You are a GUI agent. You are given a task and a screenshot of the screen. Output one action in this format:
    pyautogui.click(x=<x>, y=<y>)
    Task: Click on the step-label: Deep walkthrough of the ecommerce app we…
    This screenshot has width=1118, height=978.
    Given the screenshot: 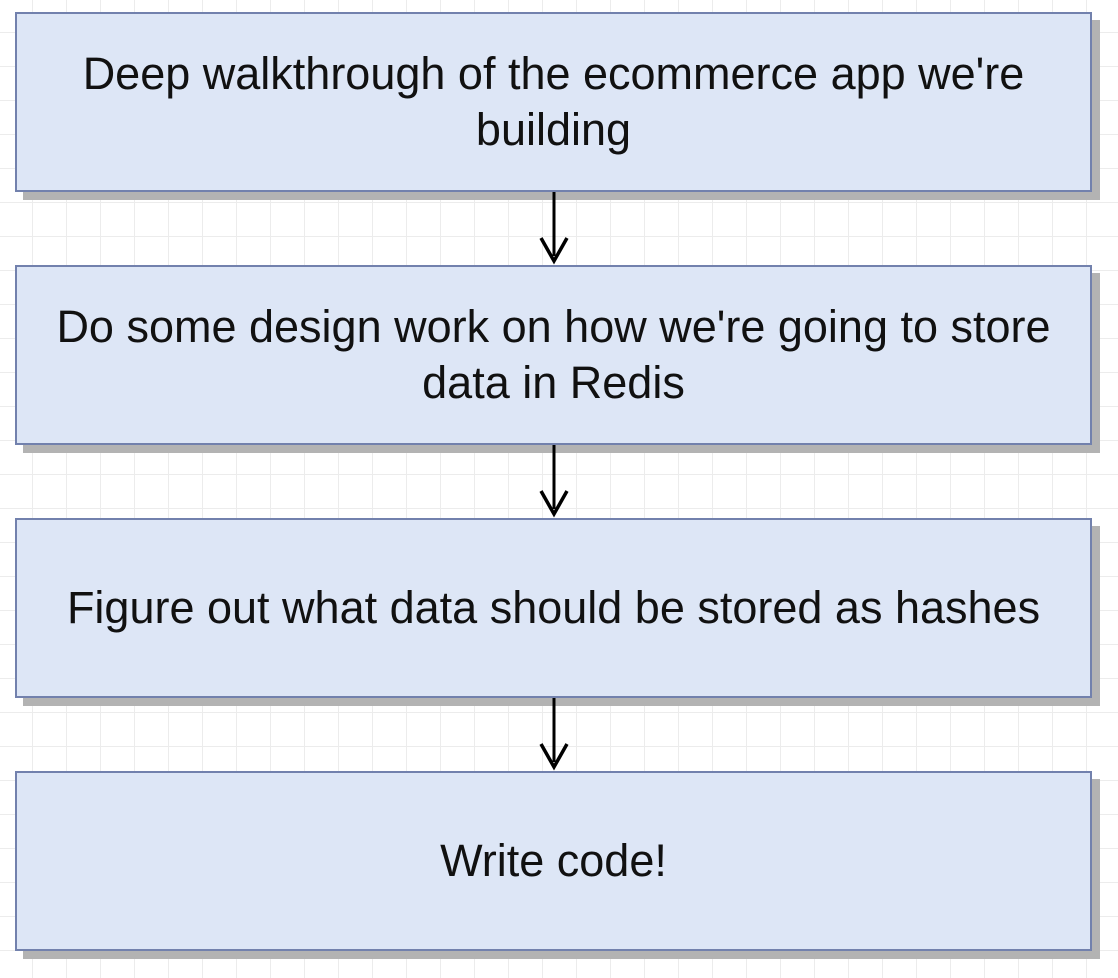 What is the action you would take?
    pyautogui.click(x=553, y=101)
    